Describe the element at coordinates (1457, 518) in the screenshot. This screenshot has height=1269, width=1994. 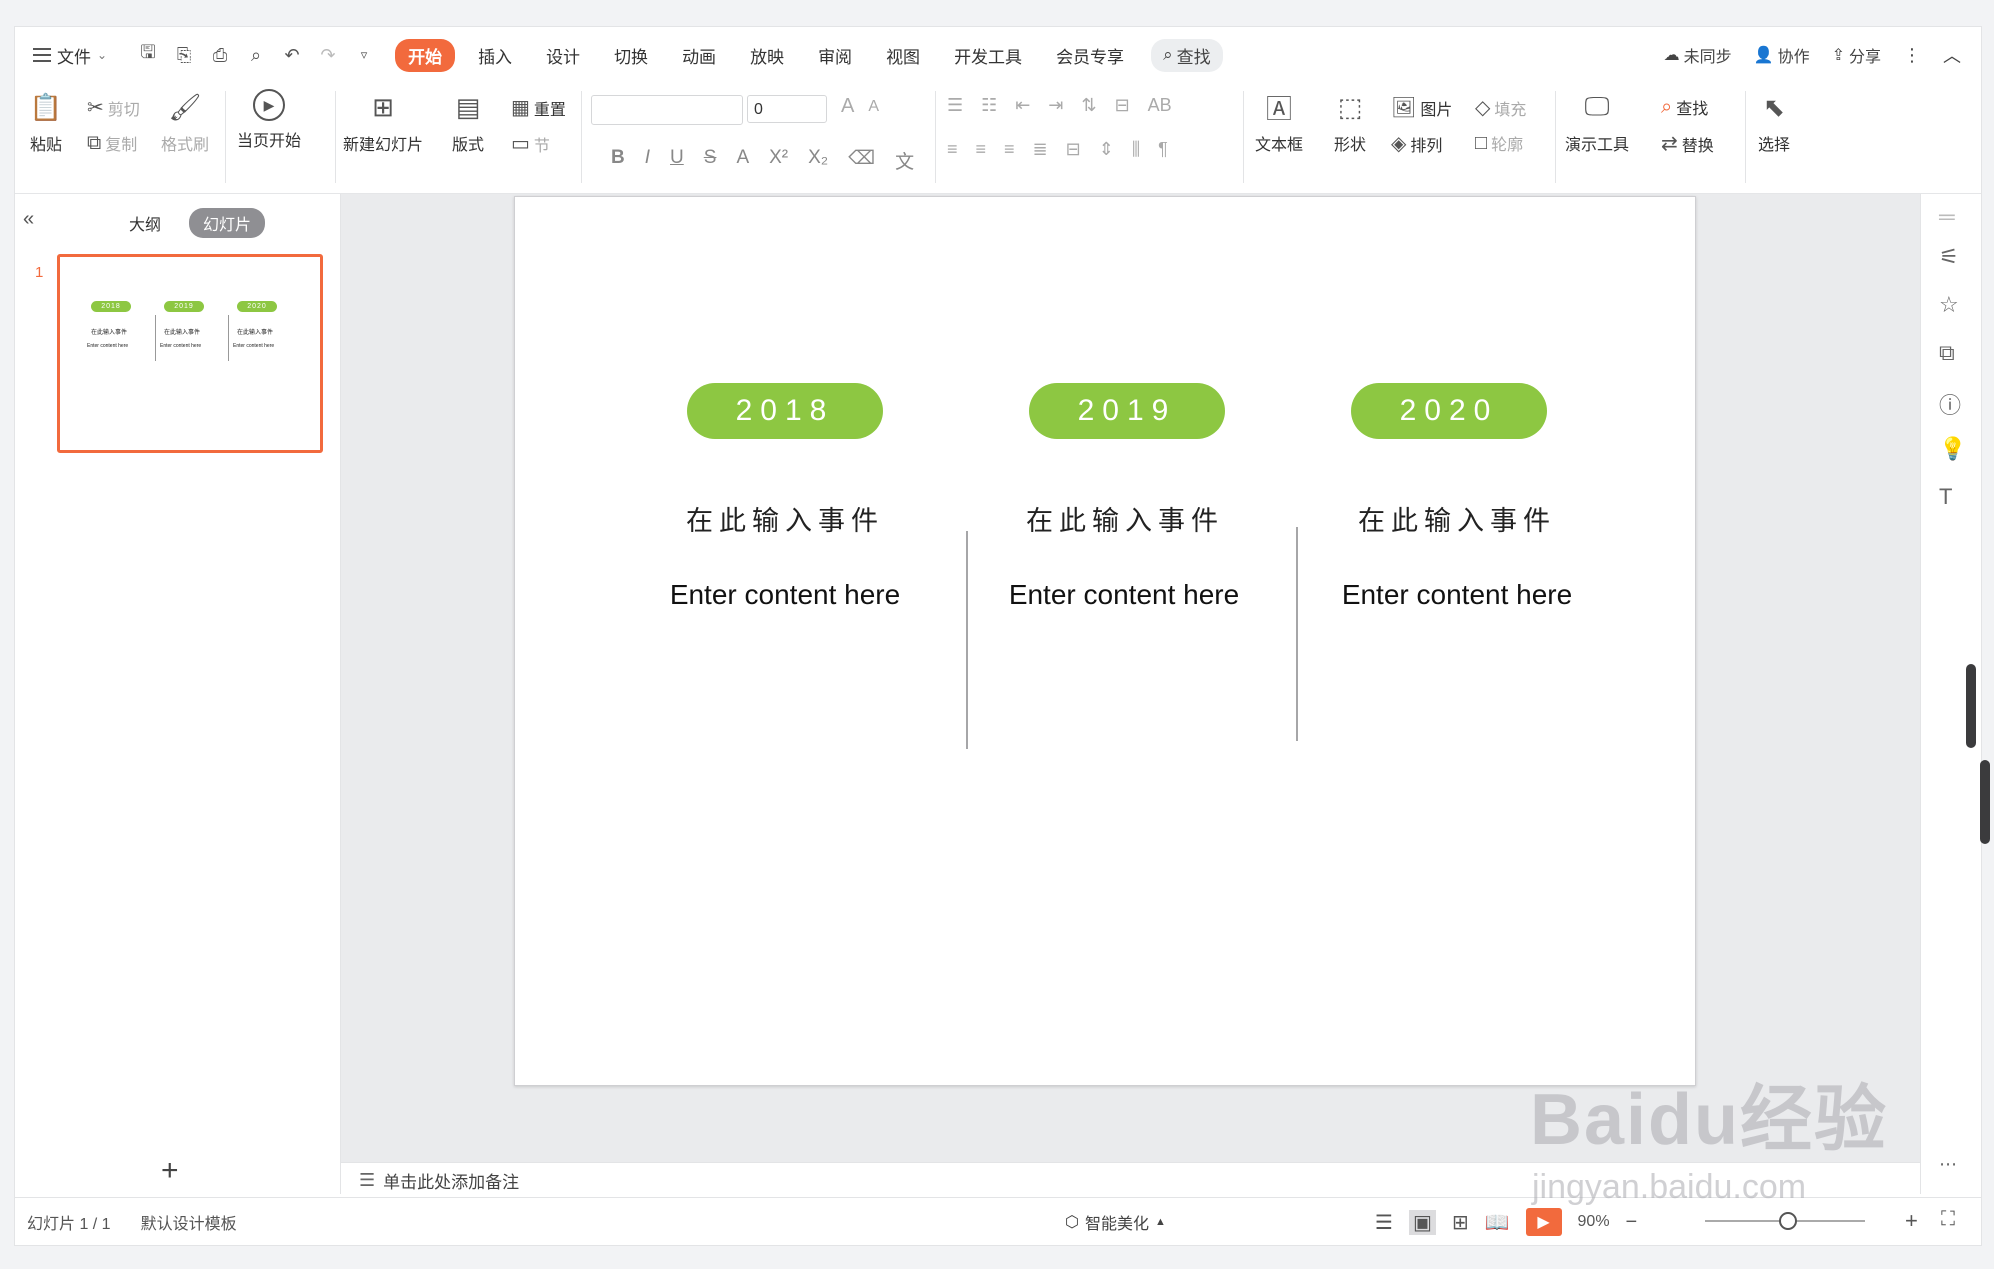
I see `event-text-3: 在此输入事件` at that location.